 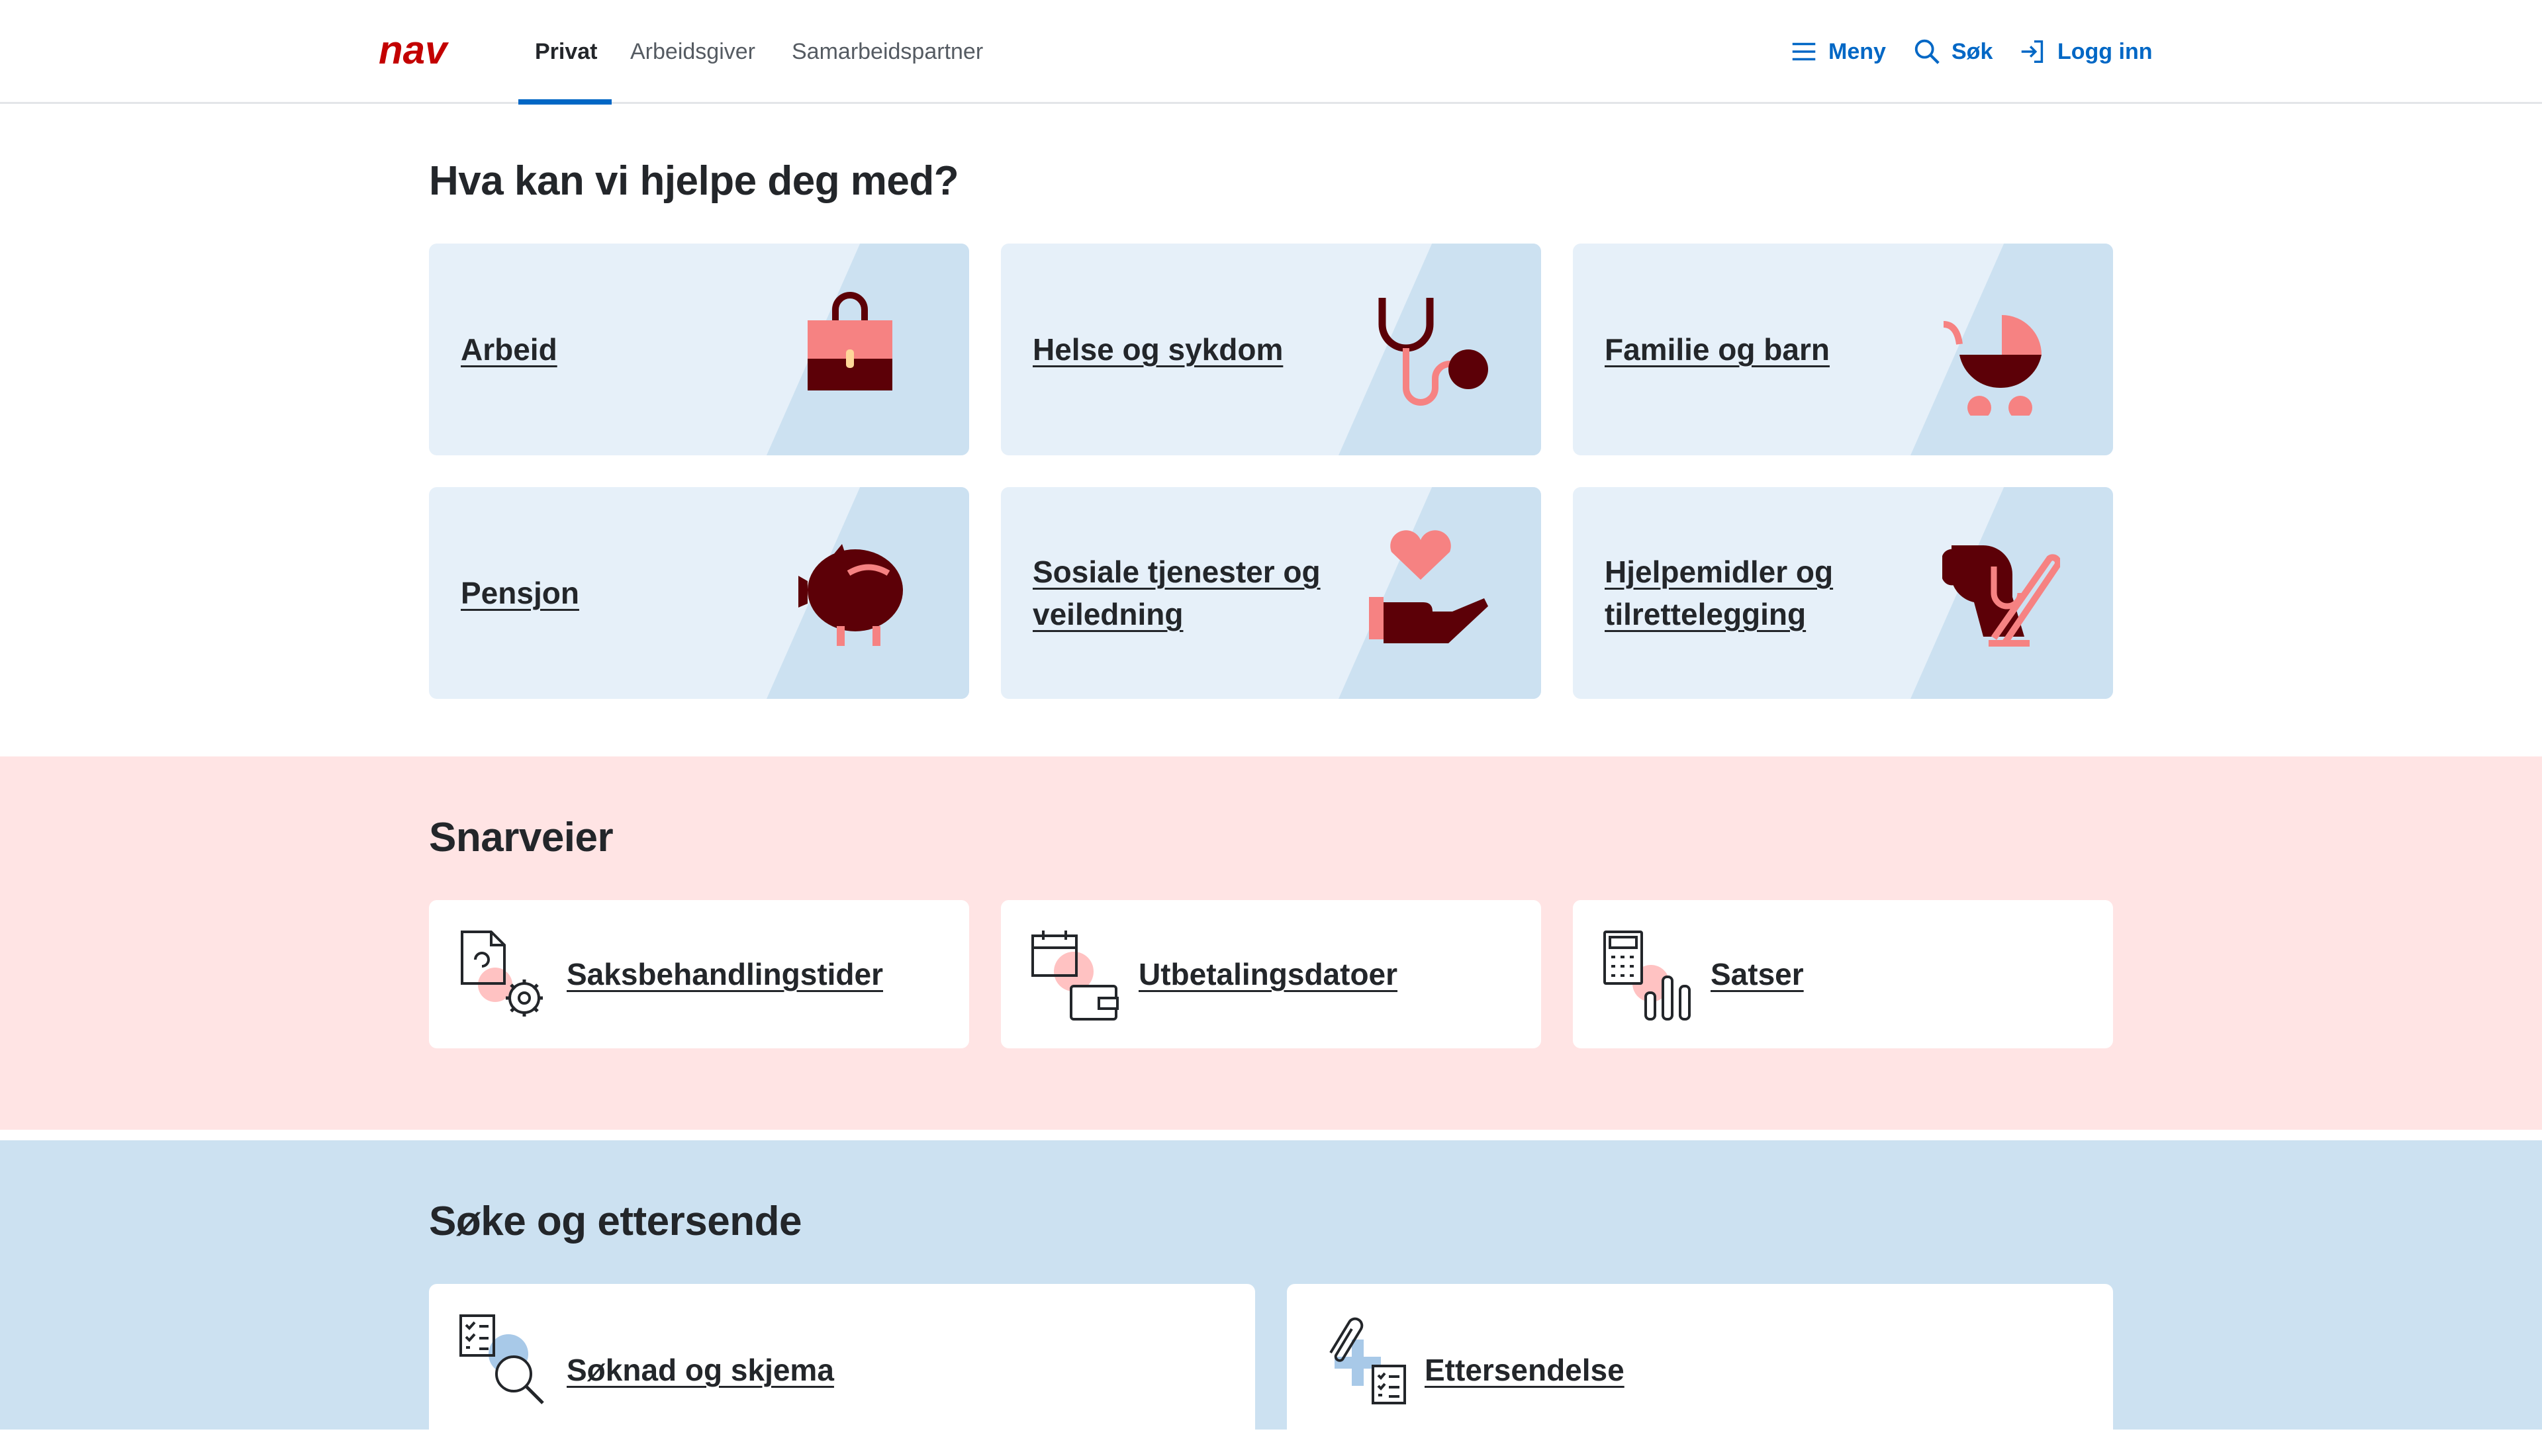 I want to click on tab-arbeidsgiver: Arbeidsgiver, so click(x=693, y=52).